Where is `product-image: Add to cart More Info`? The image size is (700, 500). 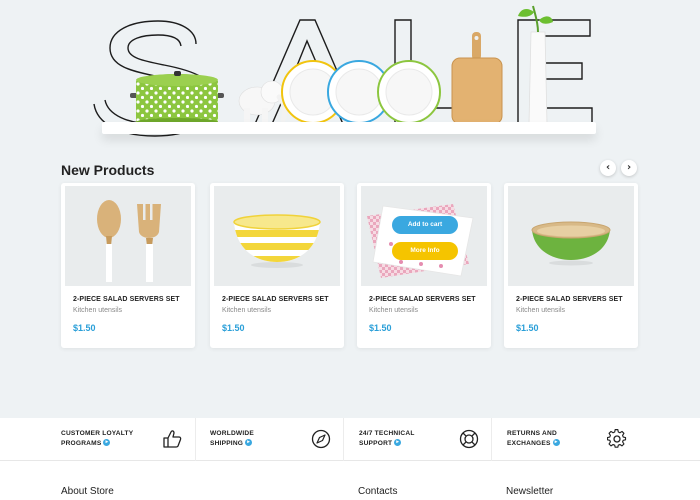
product-image: Add to cart More Info is located at coordinates (424, 236).